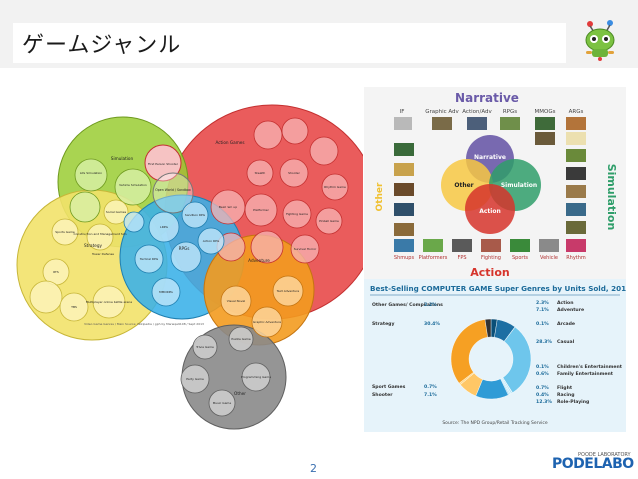 This screenshot has width=638, height=479. Describe the element at coordinates (590, 367) in the screenshot. I see `right-label-4: Children's Entertainment` at that location.